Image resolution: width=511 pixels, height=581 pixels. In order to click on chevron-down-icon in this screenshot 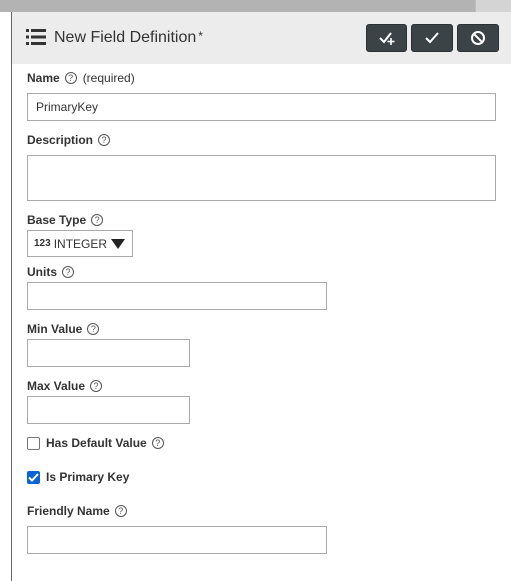, I will do `click(118, 243)`.